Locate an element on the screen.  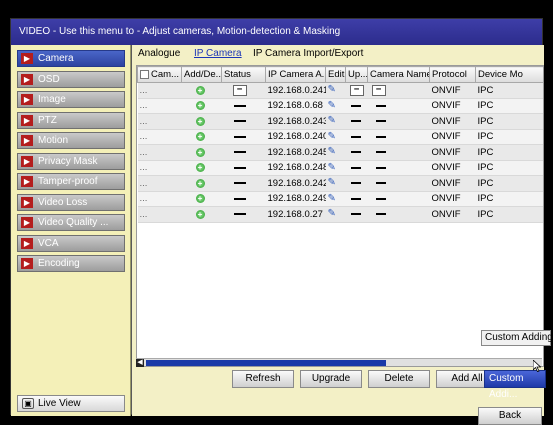
col-camera-name: Camera Name is located at coordinates (398, 74).